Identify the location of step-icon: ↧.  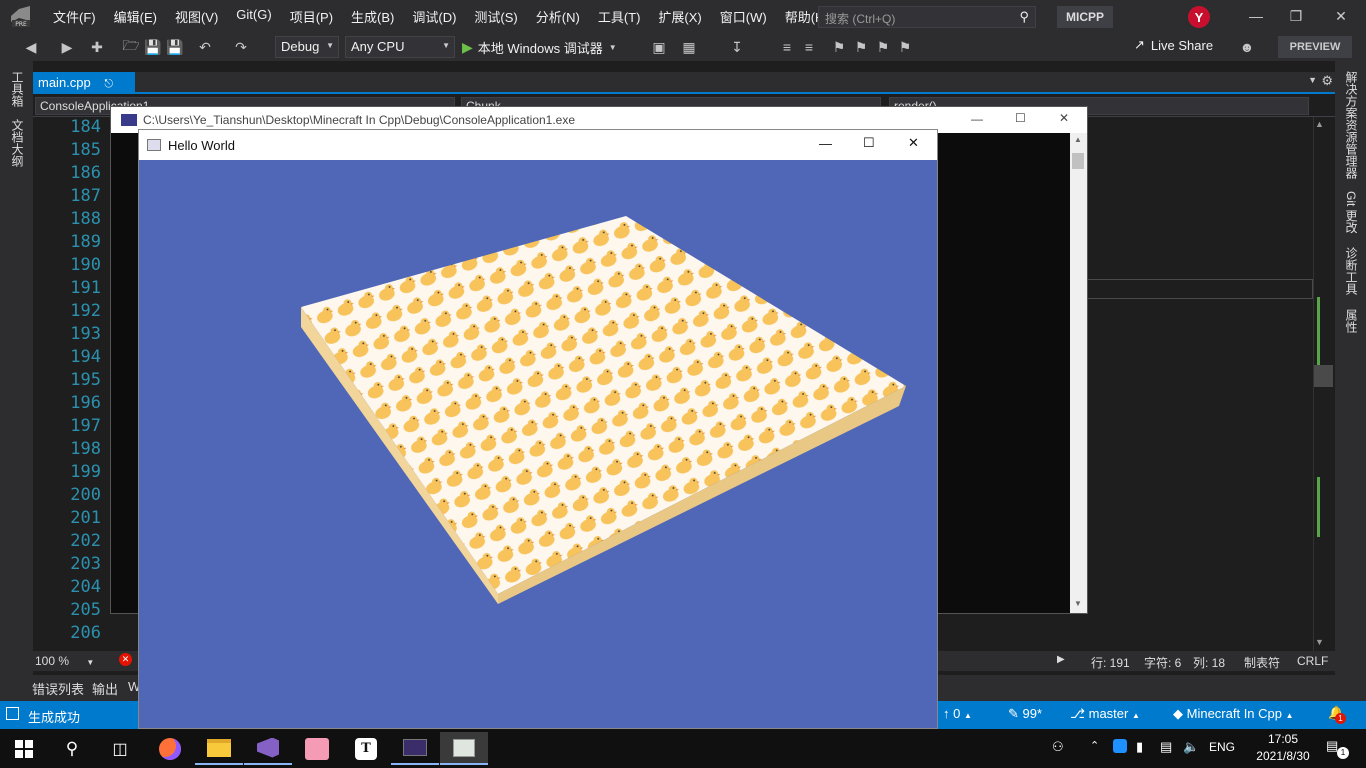
(737, 47).